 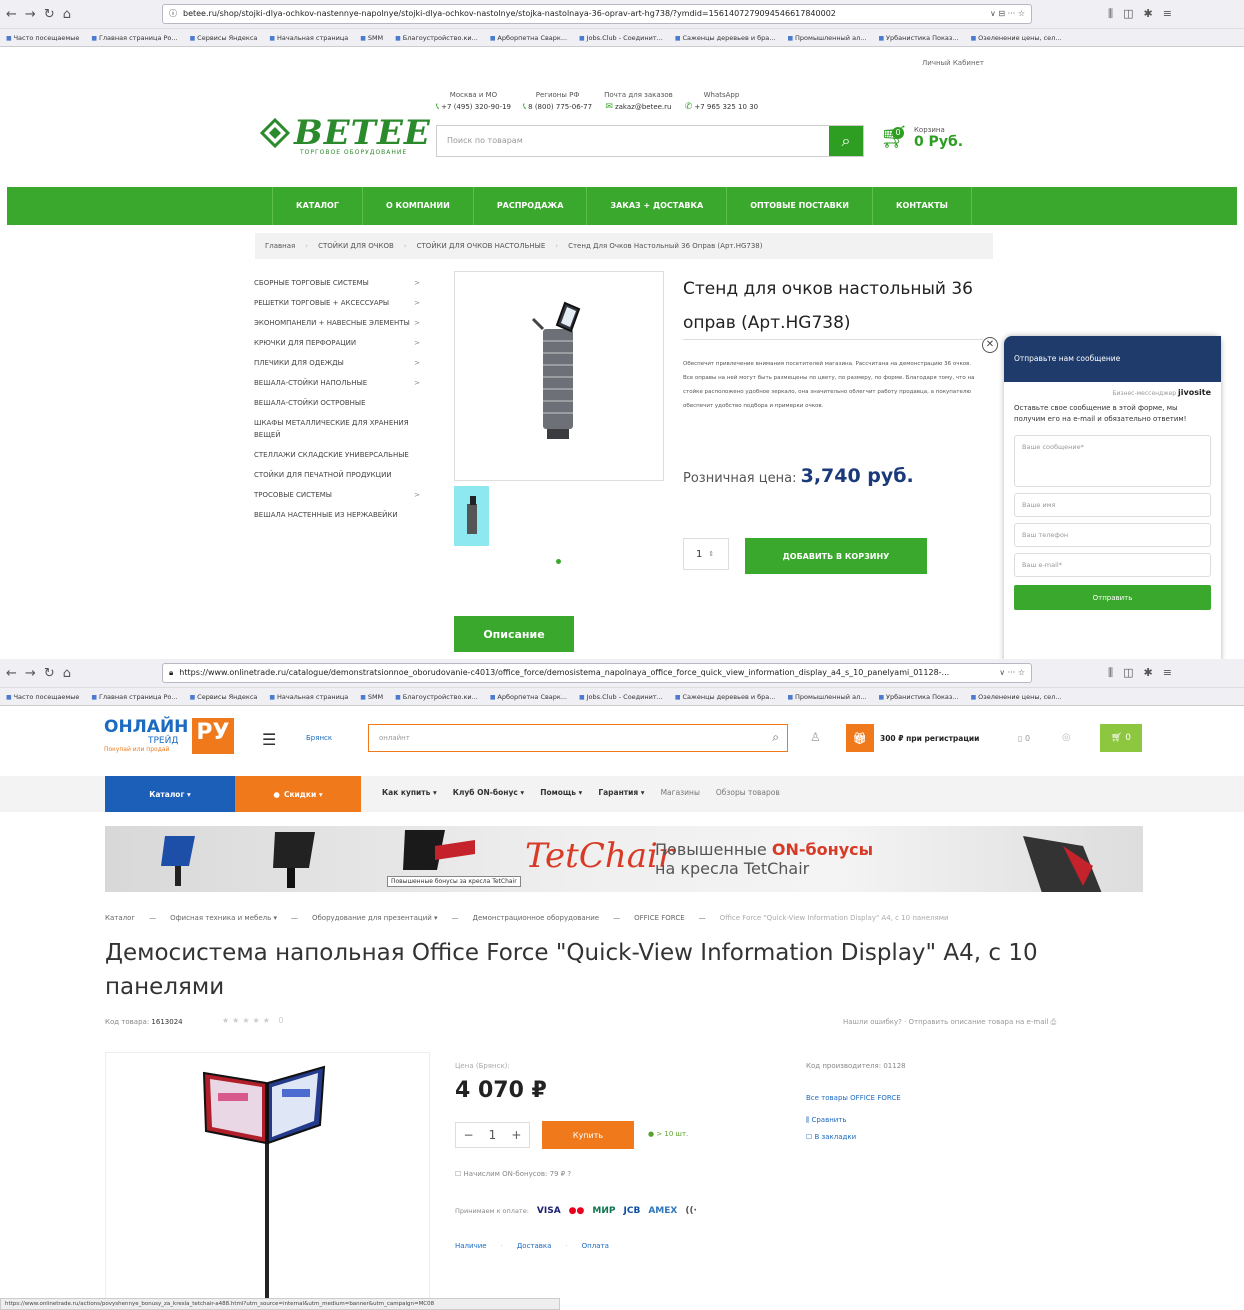 I want to click on sales-button: ● Скидки ▾, so click(x=298, y=794).